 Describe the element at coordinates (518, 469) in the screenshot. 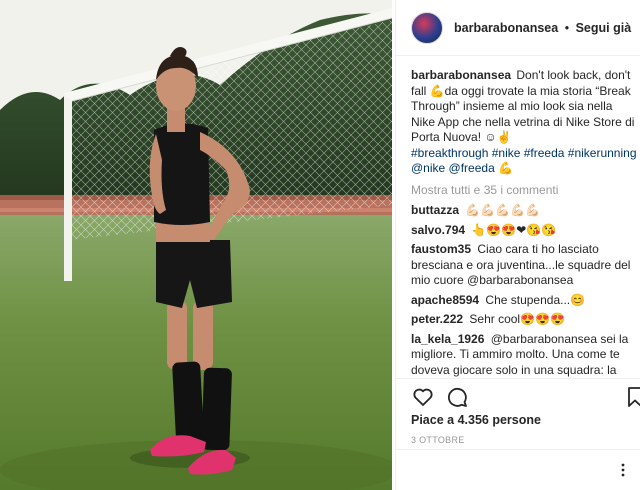

I see `add-comment-row` at that location.